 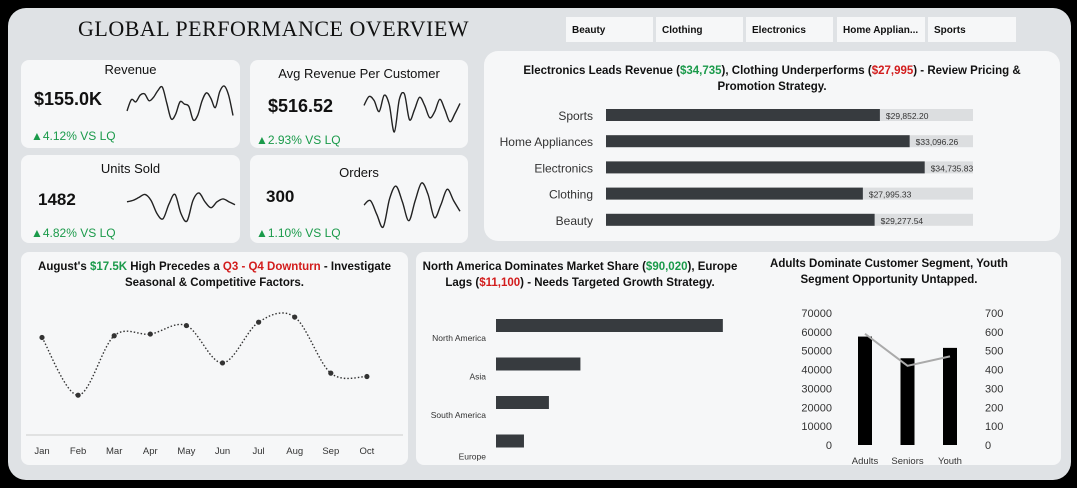 What do you see at coordinates (57, 199) in the screenshot?
I see `kpi-units-value: 1482` at bounding box center [57, 199].